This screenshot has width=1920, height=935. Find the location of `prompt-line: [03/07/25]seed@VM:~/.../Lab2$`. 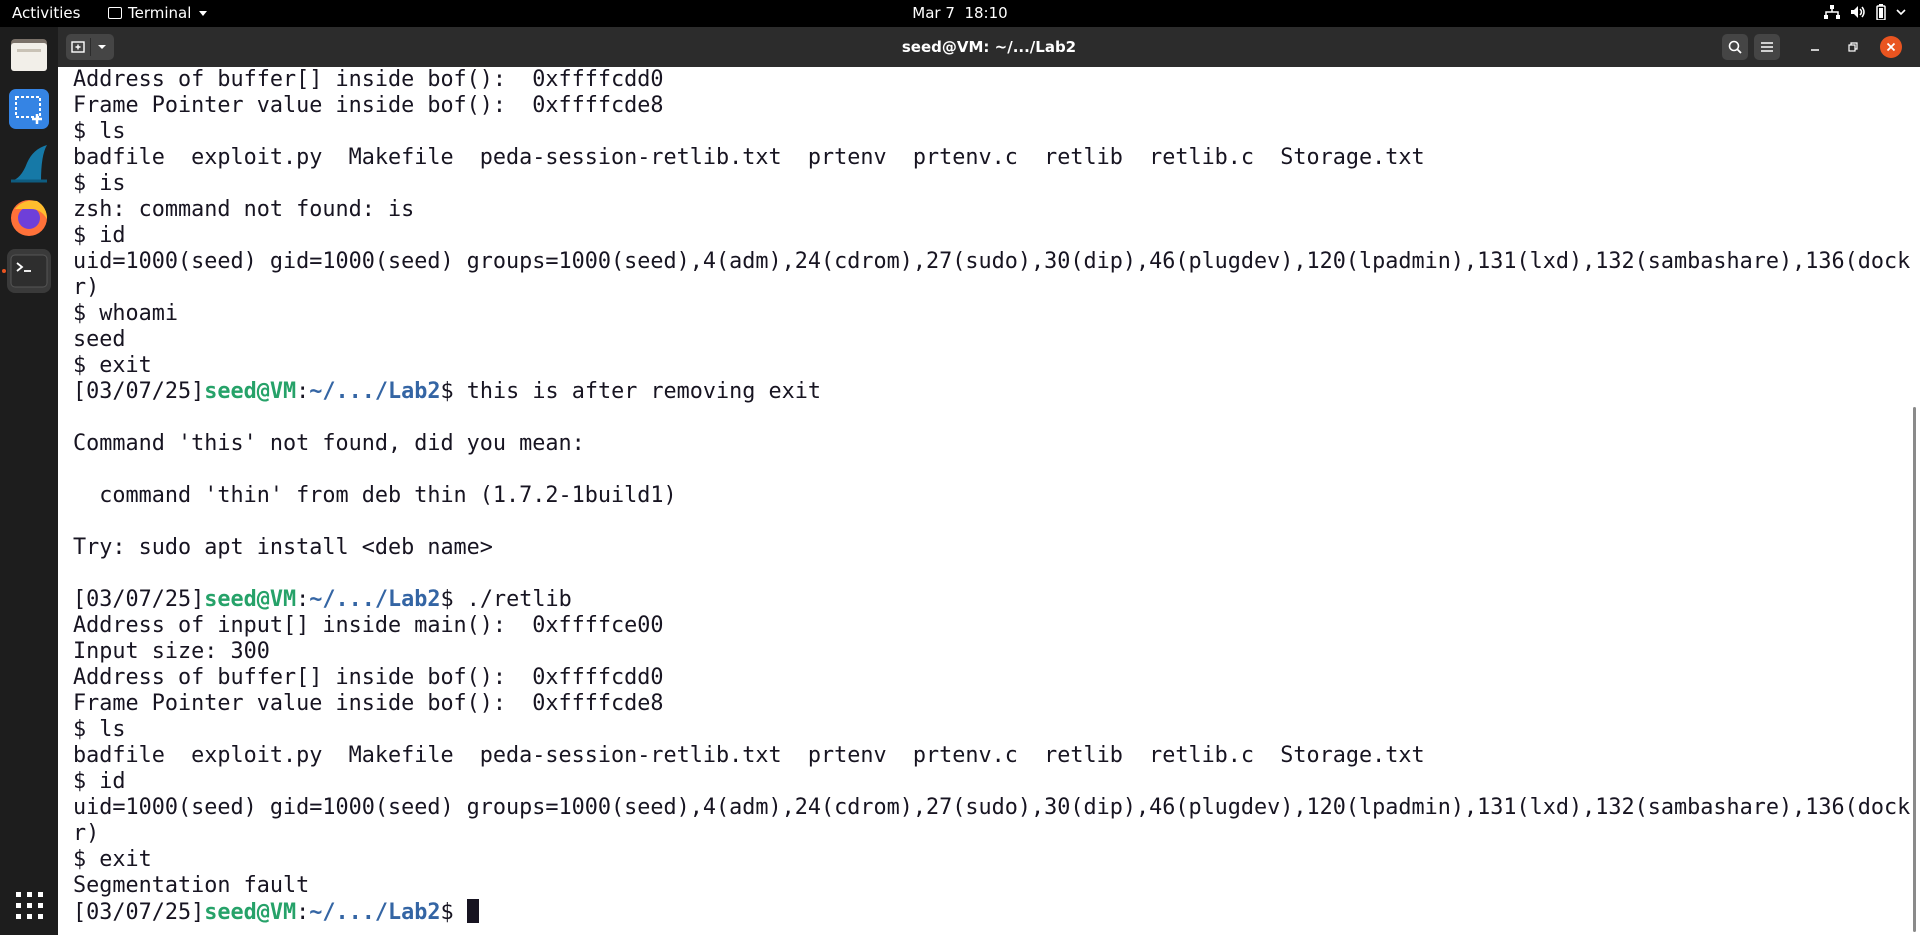

prompt-line: [03/07/25]seed@VM:~/.../Lab2$ is located at coordinates (991, 912).